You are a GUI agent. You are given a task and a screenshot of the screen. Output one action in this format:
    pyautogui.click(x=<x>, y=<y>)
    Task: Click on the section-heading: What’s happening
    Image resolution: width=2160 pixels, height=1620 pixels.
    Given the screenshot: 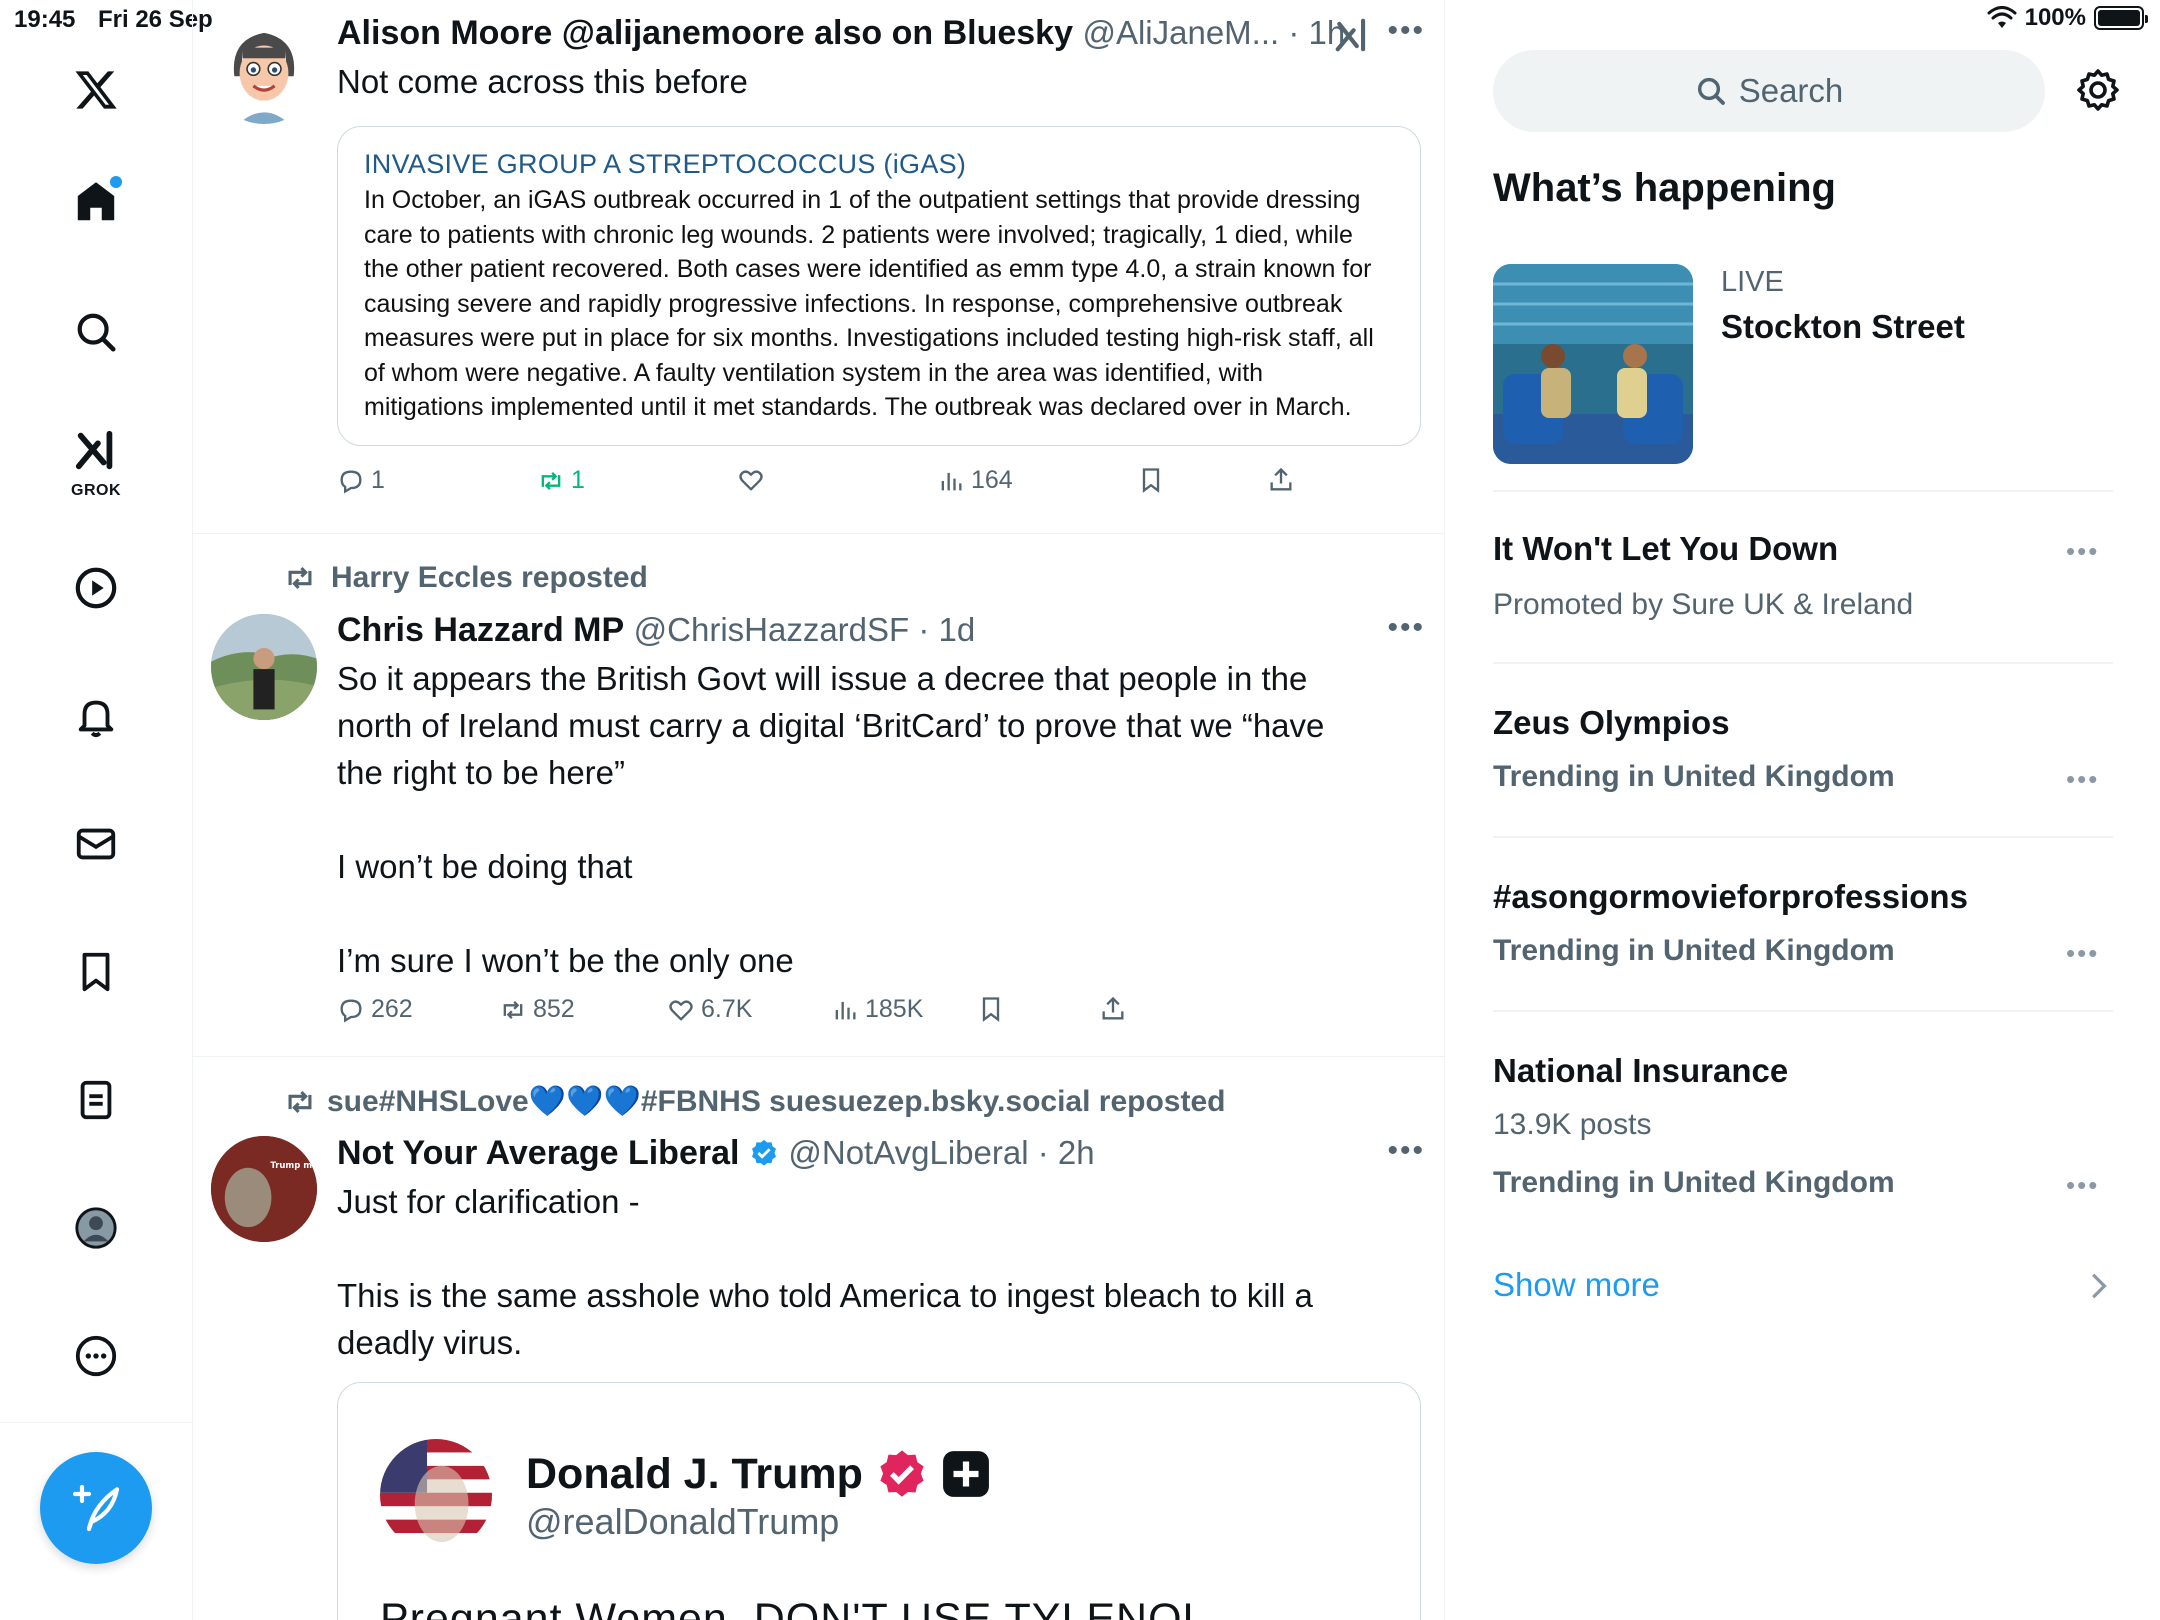 What is the action you would take?
    pyautogui.click(x=1664, y=188)
    